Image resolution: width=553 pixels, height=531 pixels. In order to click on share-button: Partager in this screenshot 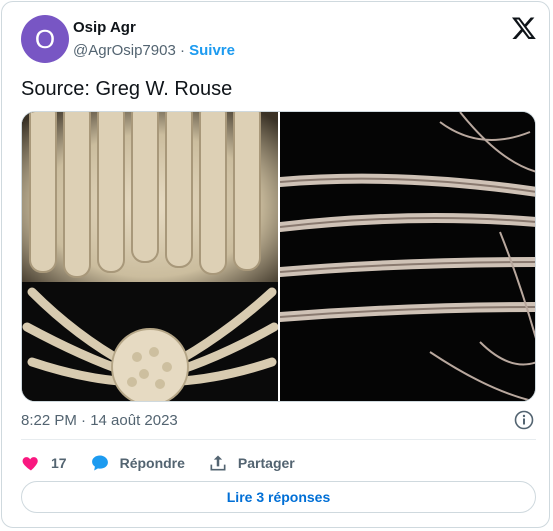, I will do `click(251, 463)`.